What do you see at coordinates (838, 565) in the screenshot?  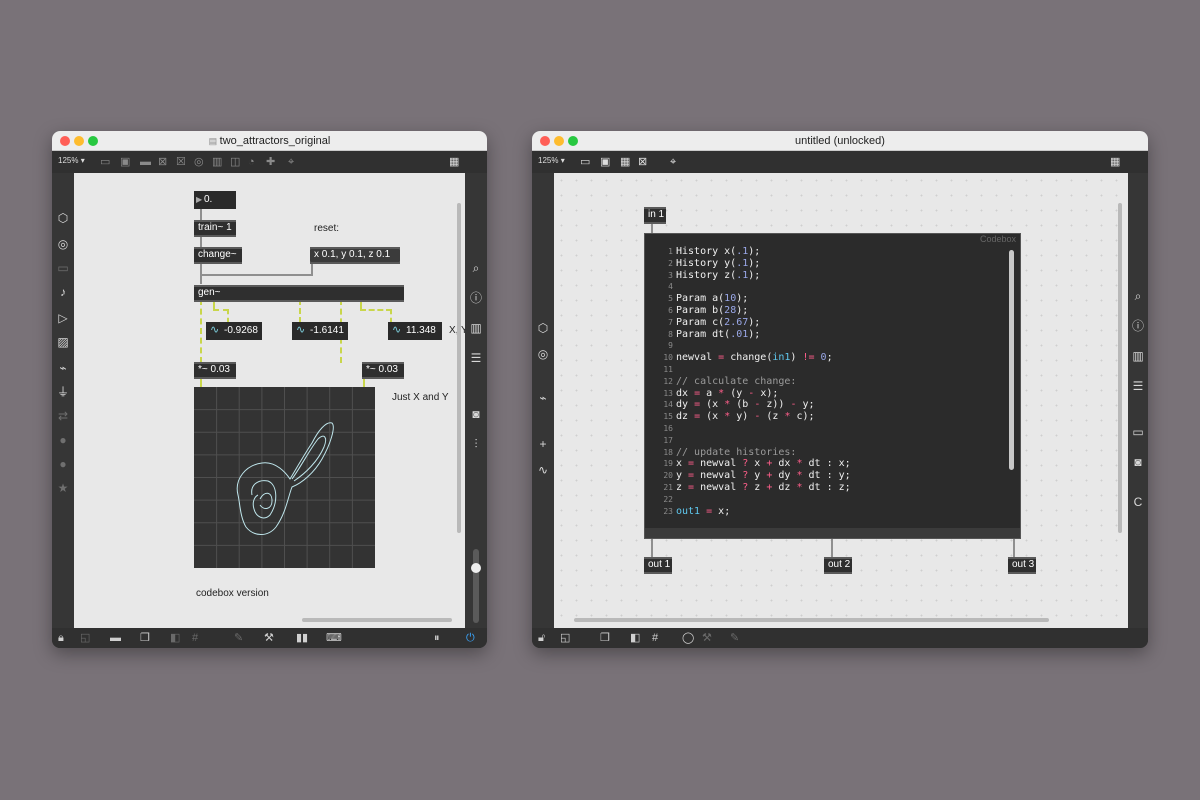 I see `outlet-out2: out 2` at bounding box center [838, 565].